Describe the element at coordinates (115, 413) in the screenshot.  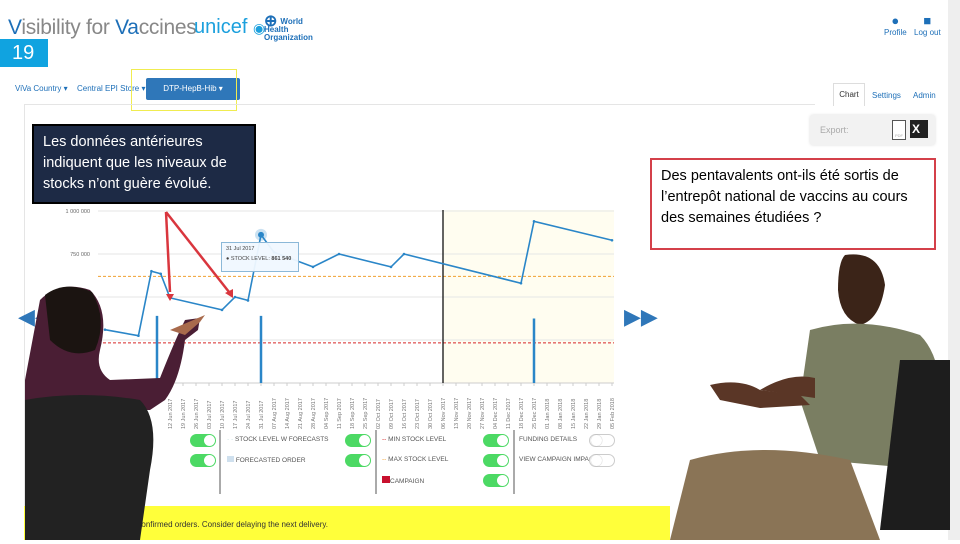
I see `woman-presenter` at that location.